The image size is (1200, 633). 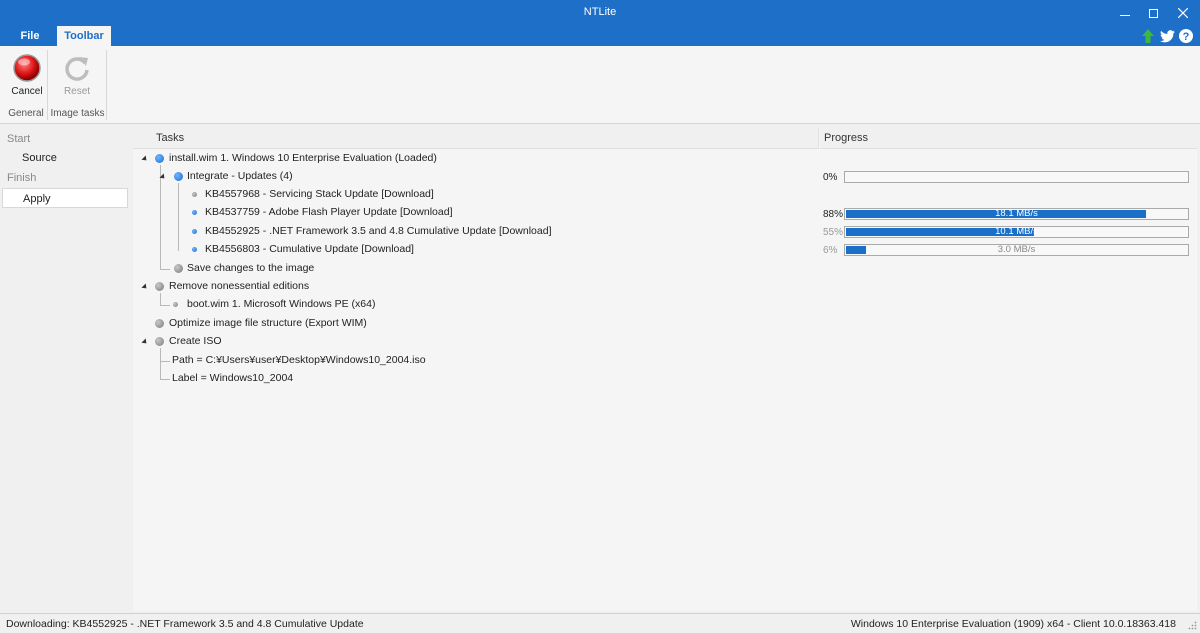 I want to click on minimize-icon, so click(x=1125, y=15).